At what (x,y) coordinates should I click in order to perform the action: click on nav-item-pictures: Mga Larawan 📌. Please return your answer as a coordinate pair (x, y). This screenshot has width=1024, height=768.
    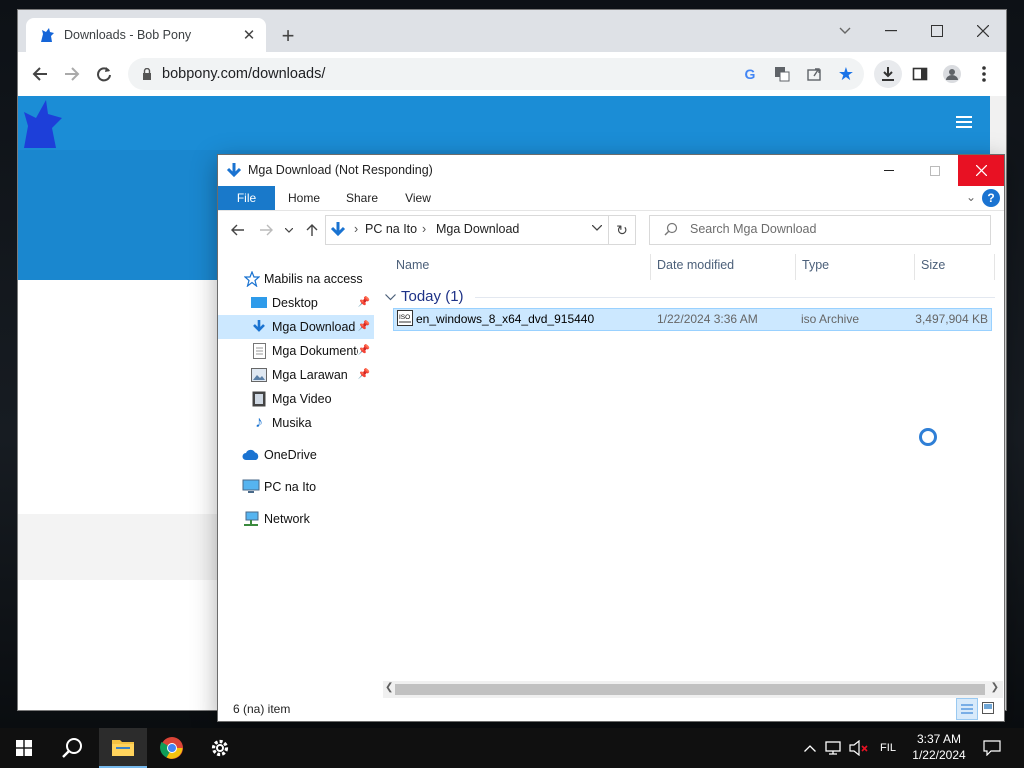
    Looking at the image, I should click on (296, 375).